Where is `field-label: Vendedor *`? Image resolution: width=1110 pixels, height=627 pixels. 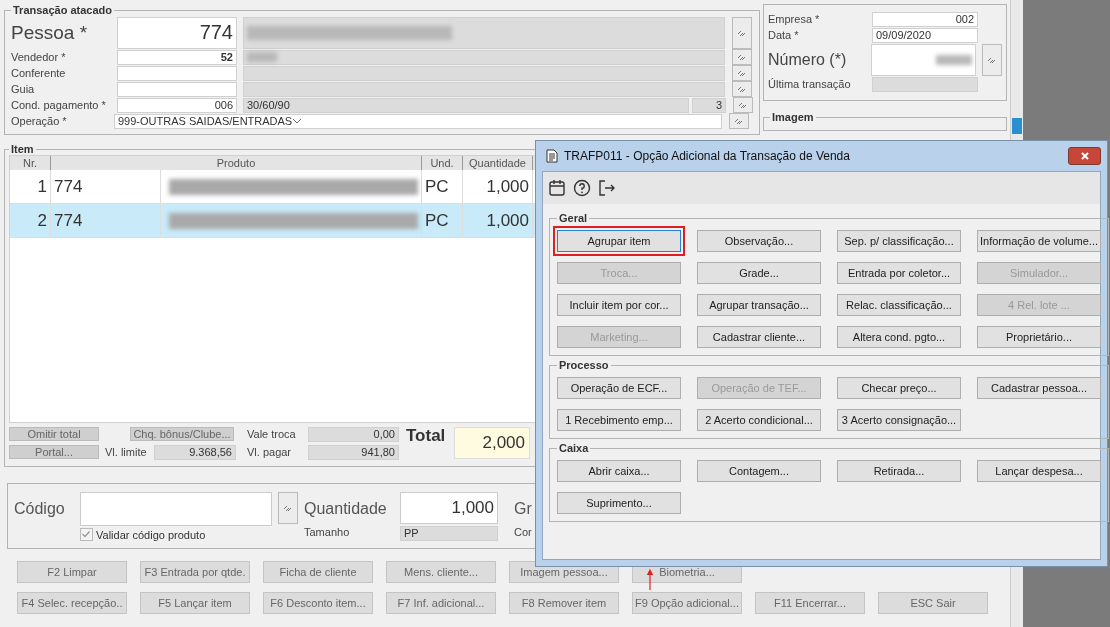
field-label: Vendedor * is located at coordinates (39, 57).